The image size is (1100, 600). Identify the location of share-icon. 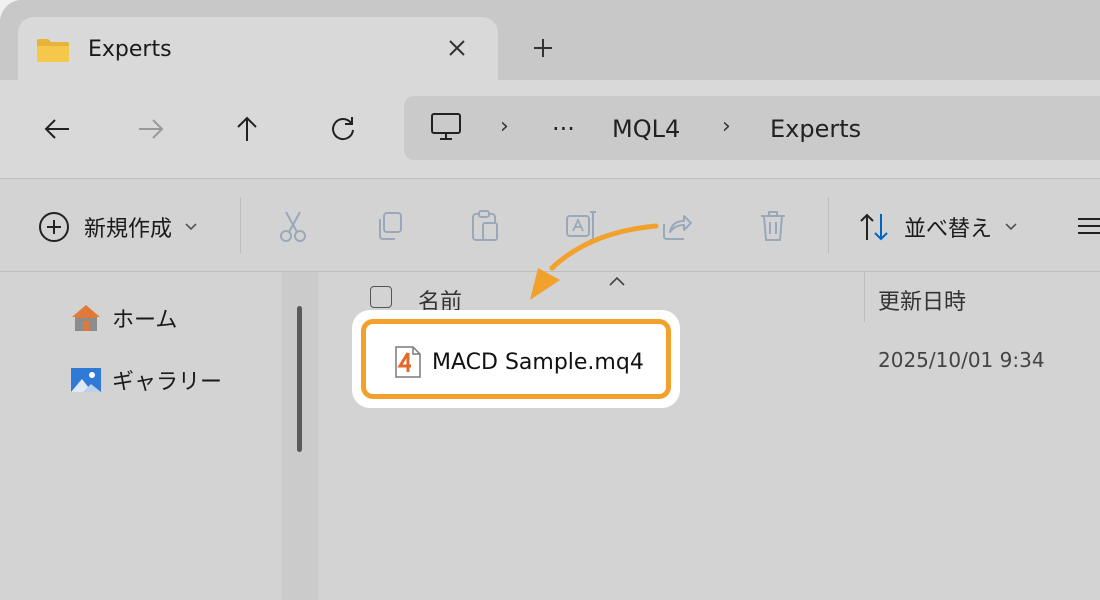
(677, 227).